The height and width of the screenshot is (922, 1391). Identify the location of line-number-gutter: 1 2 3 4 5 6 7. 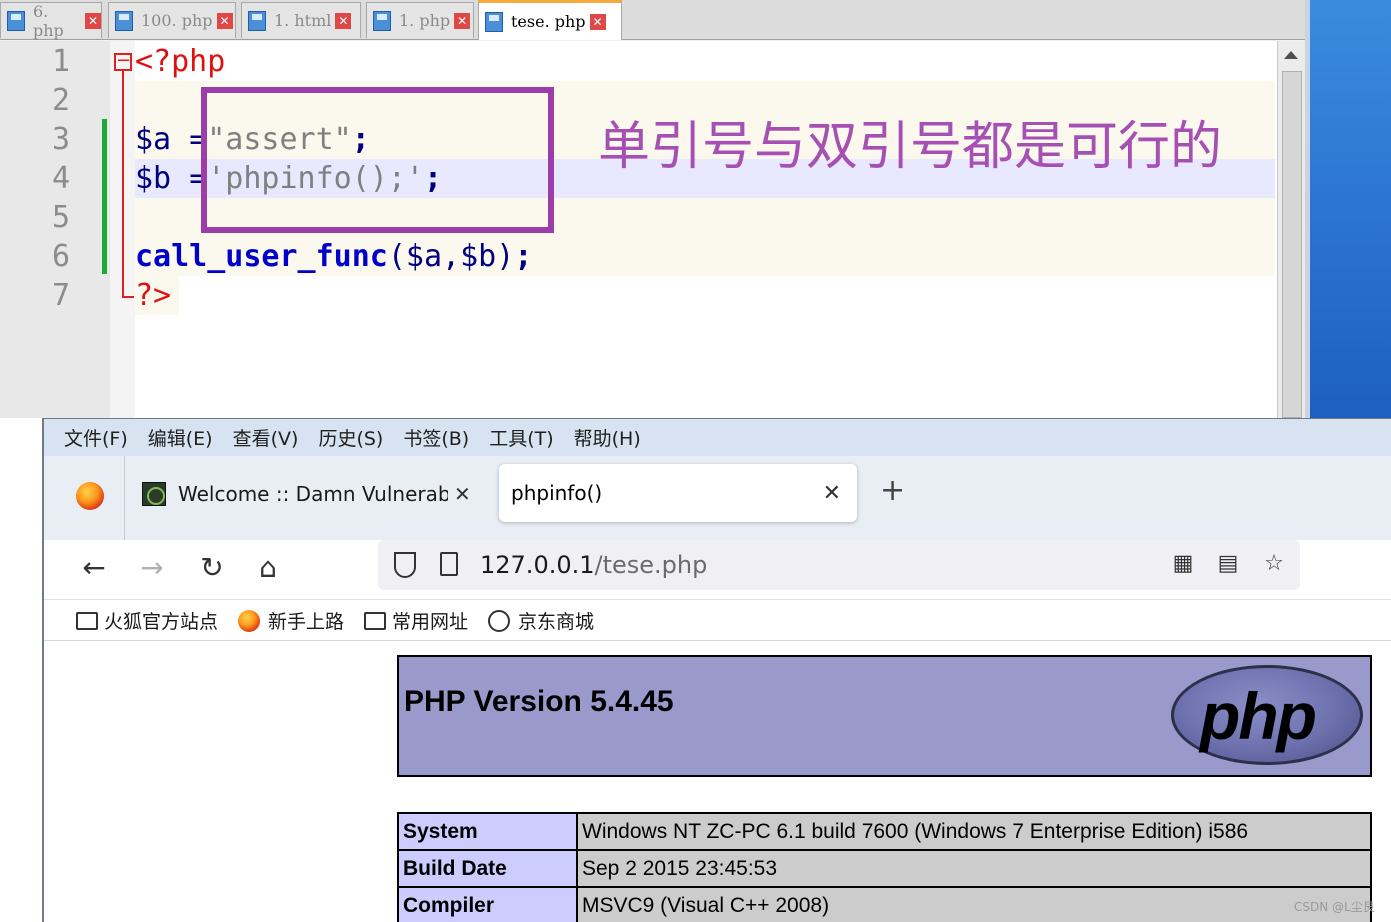
(55, 229).